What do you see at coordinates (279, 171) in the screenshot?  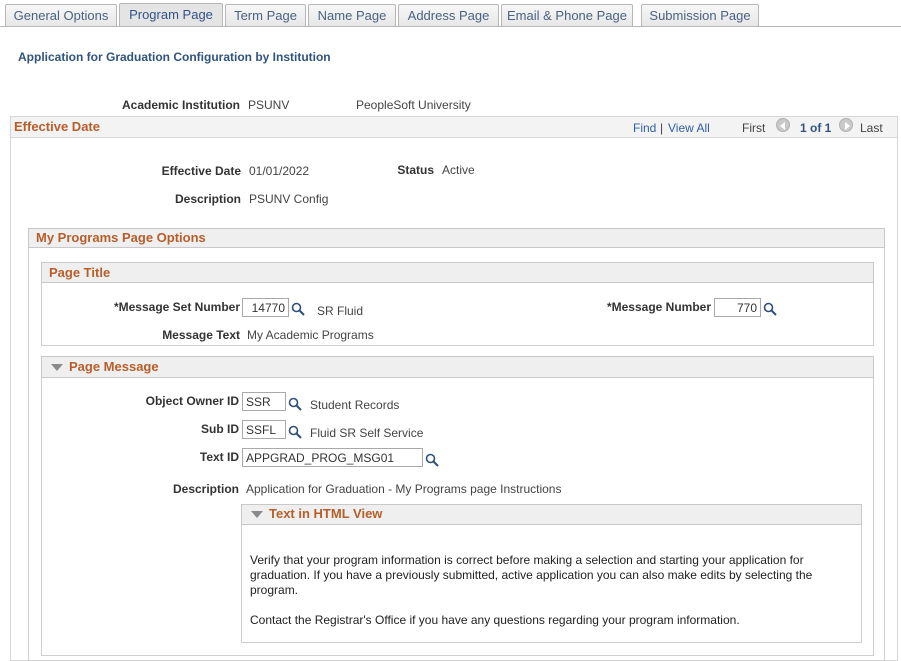 I see `effective-date-value: 01/01/2022` at bounding box center [279, 171].